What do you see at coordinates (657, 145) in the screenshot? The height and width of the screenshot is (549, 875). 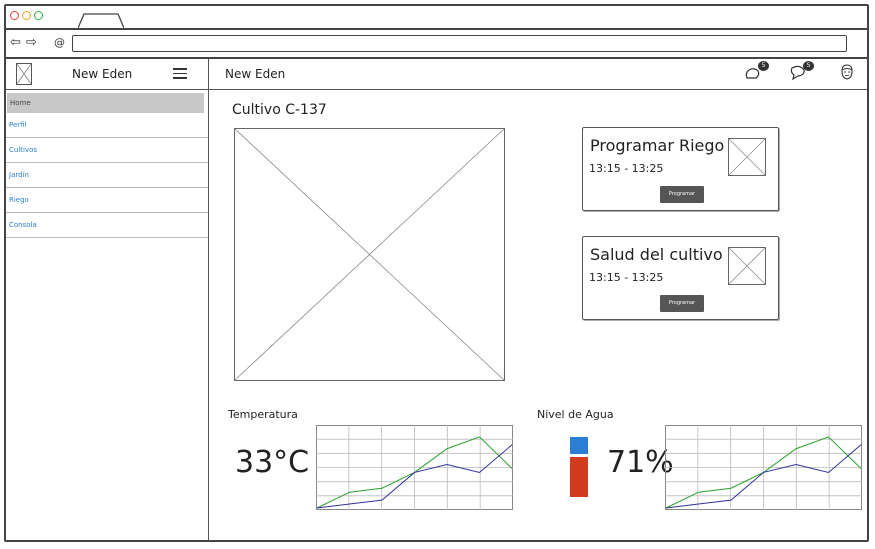 I see `irrigation-card-title: Programar Riego` at bounding box center [657, 145].